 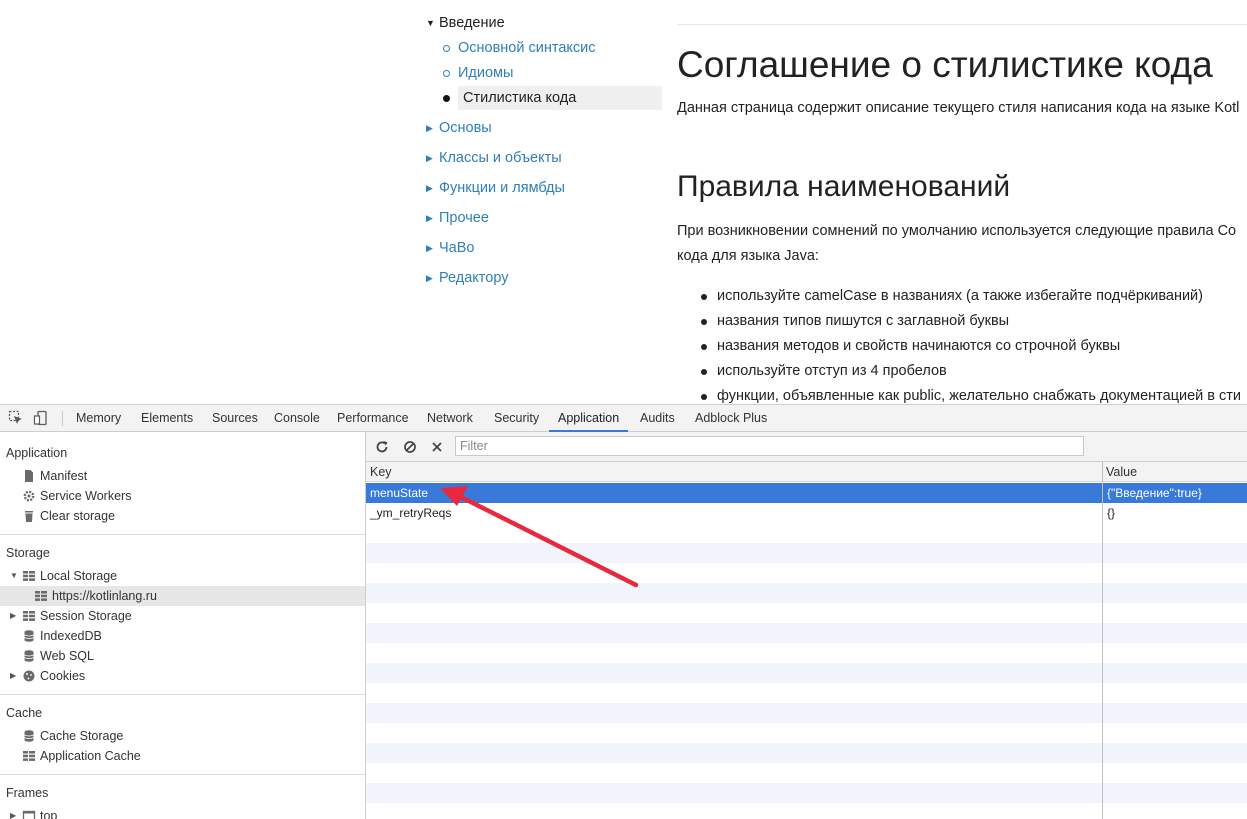 I want to click on cell-value: {"Введение":true}, so click(x=1154, y=493).